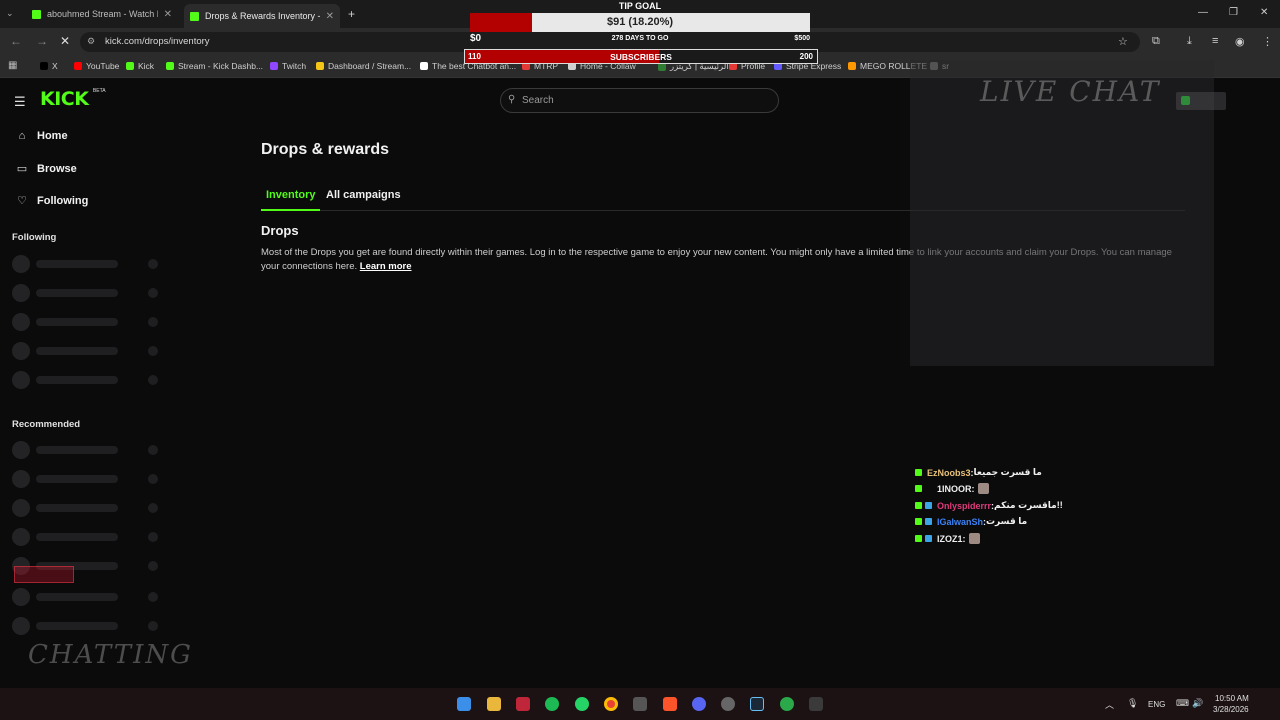 Image resolution: width=1280 pixels, height=720 pixels. What do you see at coordinates (351, 14) in the screenshot?
I see `new-tab-icon: +` at bounding box center [351, 14].